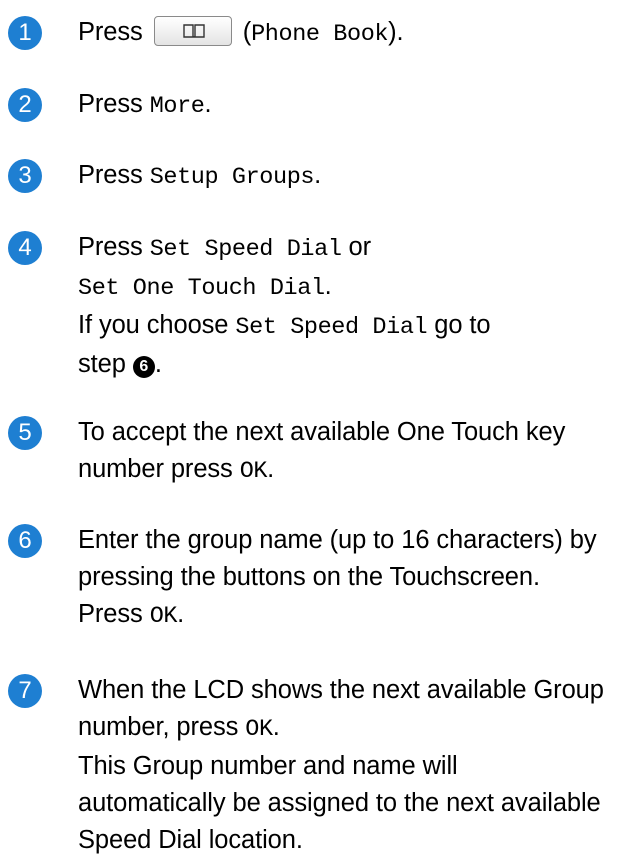 Image resolution: width=617 pixels, height=863 pixels. What do you see at coordinates (241, 32) in the screenshot?
I see `step-text: Press (Phone Book).` at bounding box center [241, 32].